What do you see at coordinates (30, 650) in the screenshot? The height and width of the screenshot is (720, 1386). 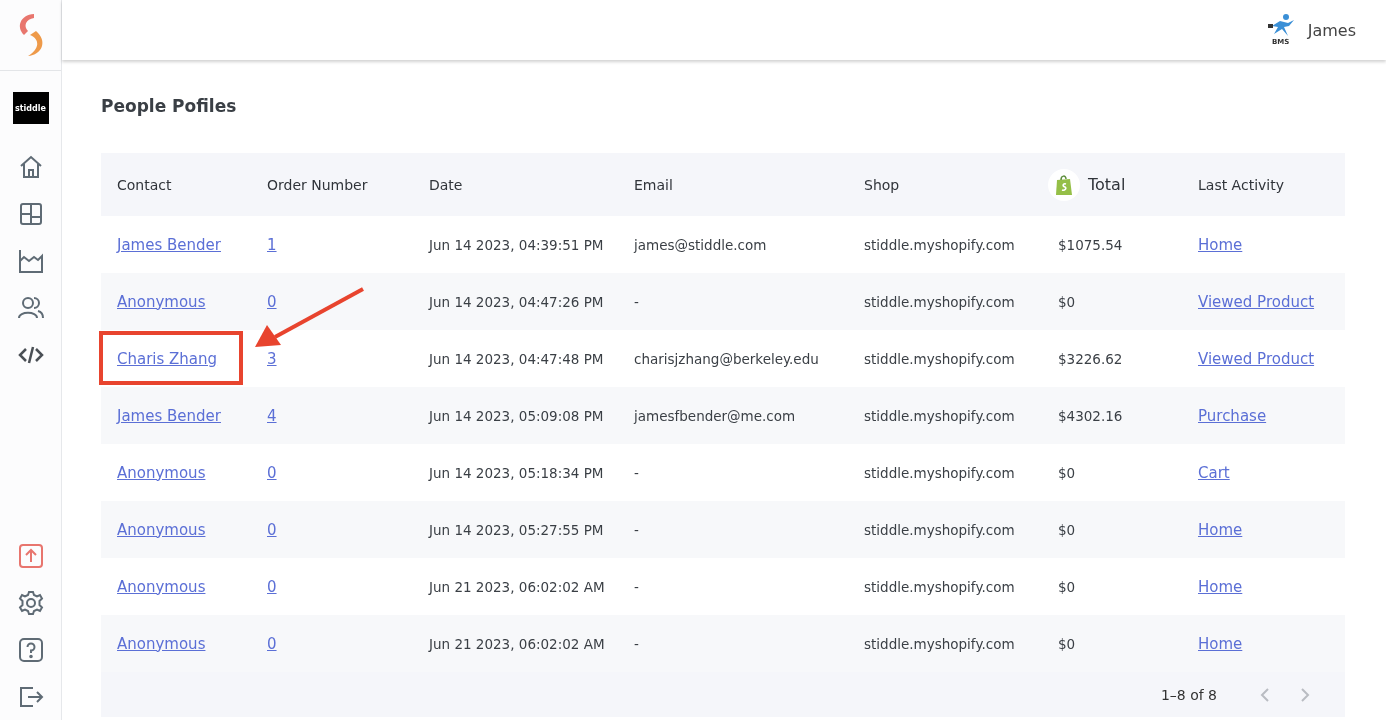 I see `help-icon` at bounding box center [30, 650].